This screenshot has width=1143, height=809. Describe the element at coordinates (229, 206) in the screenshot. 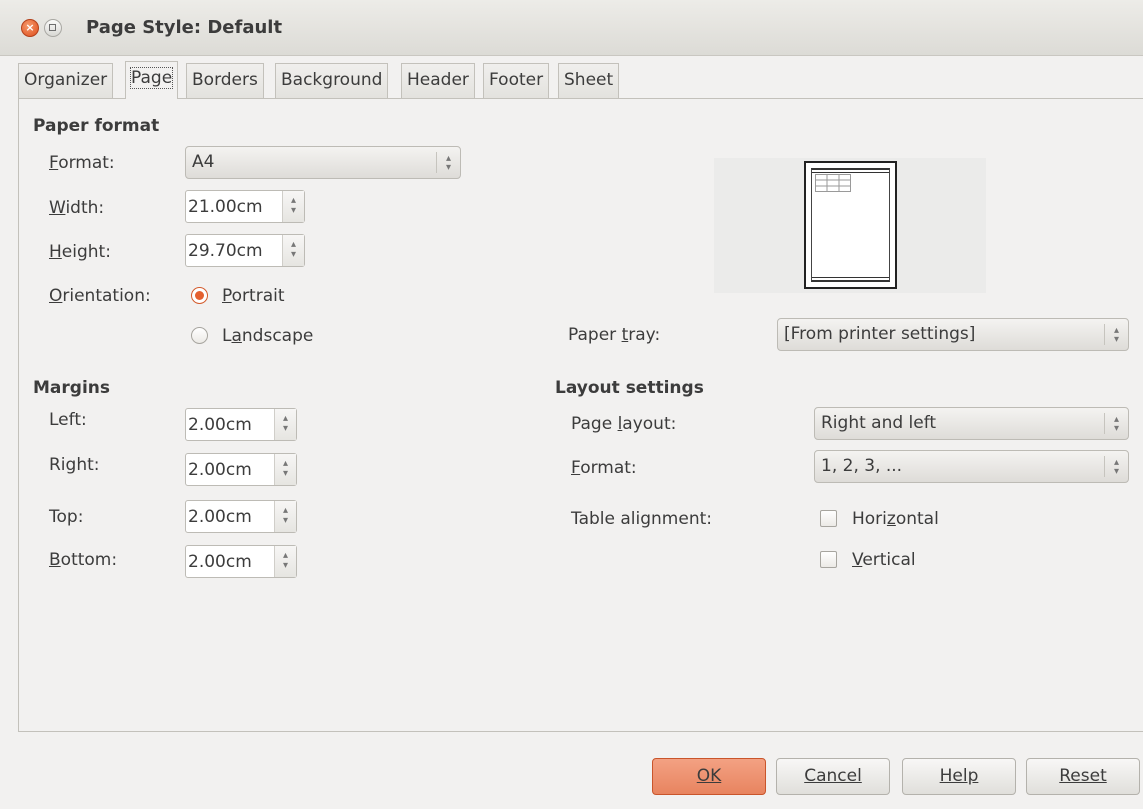

I see `width-input` at that location.